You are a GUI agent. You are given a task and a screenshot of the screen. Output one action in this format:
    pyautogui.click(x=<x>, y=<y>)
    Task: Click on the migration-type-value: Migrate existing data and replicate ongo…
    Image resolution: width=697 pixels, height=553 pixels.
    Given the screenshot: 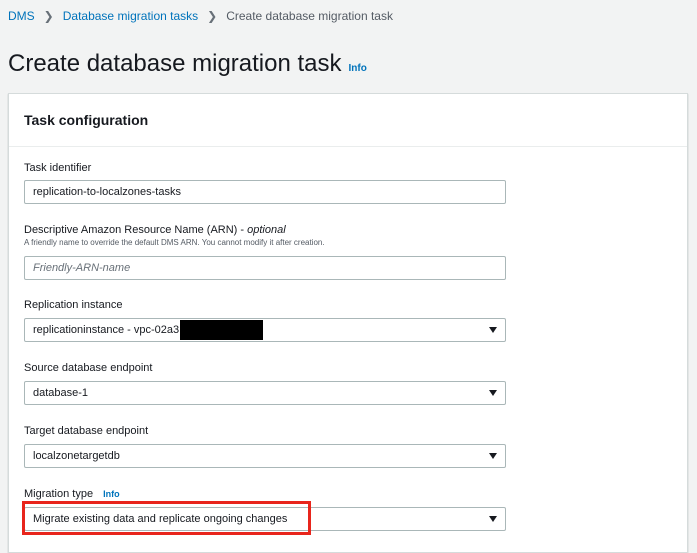 What is the action you would take?
    pyautogui.click(x=160, y=519)
    